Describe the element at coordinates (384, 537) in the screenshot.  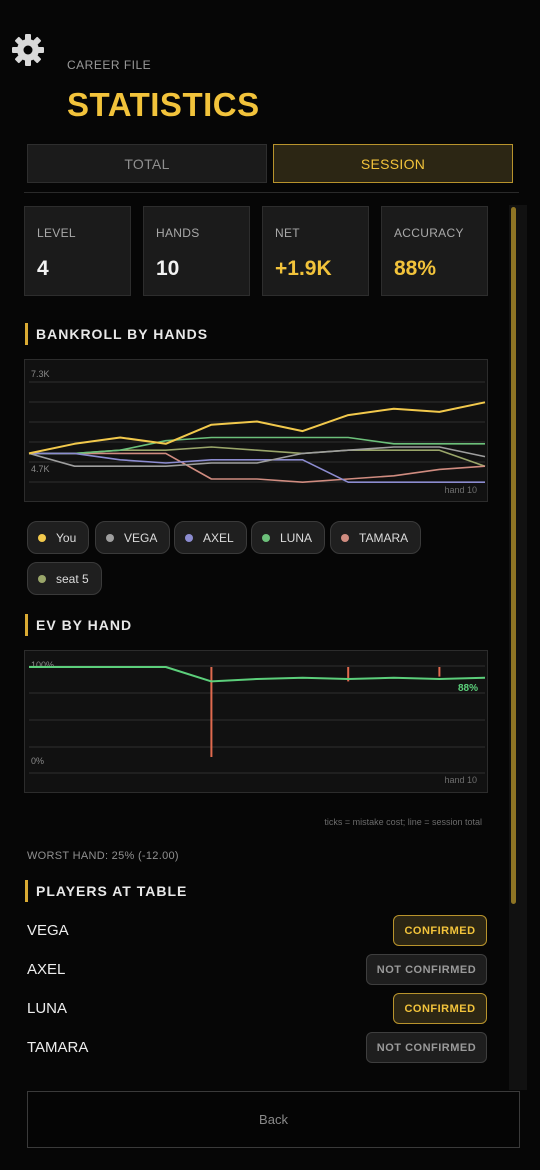
I see `legend-label: TAMARA` at that location.